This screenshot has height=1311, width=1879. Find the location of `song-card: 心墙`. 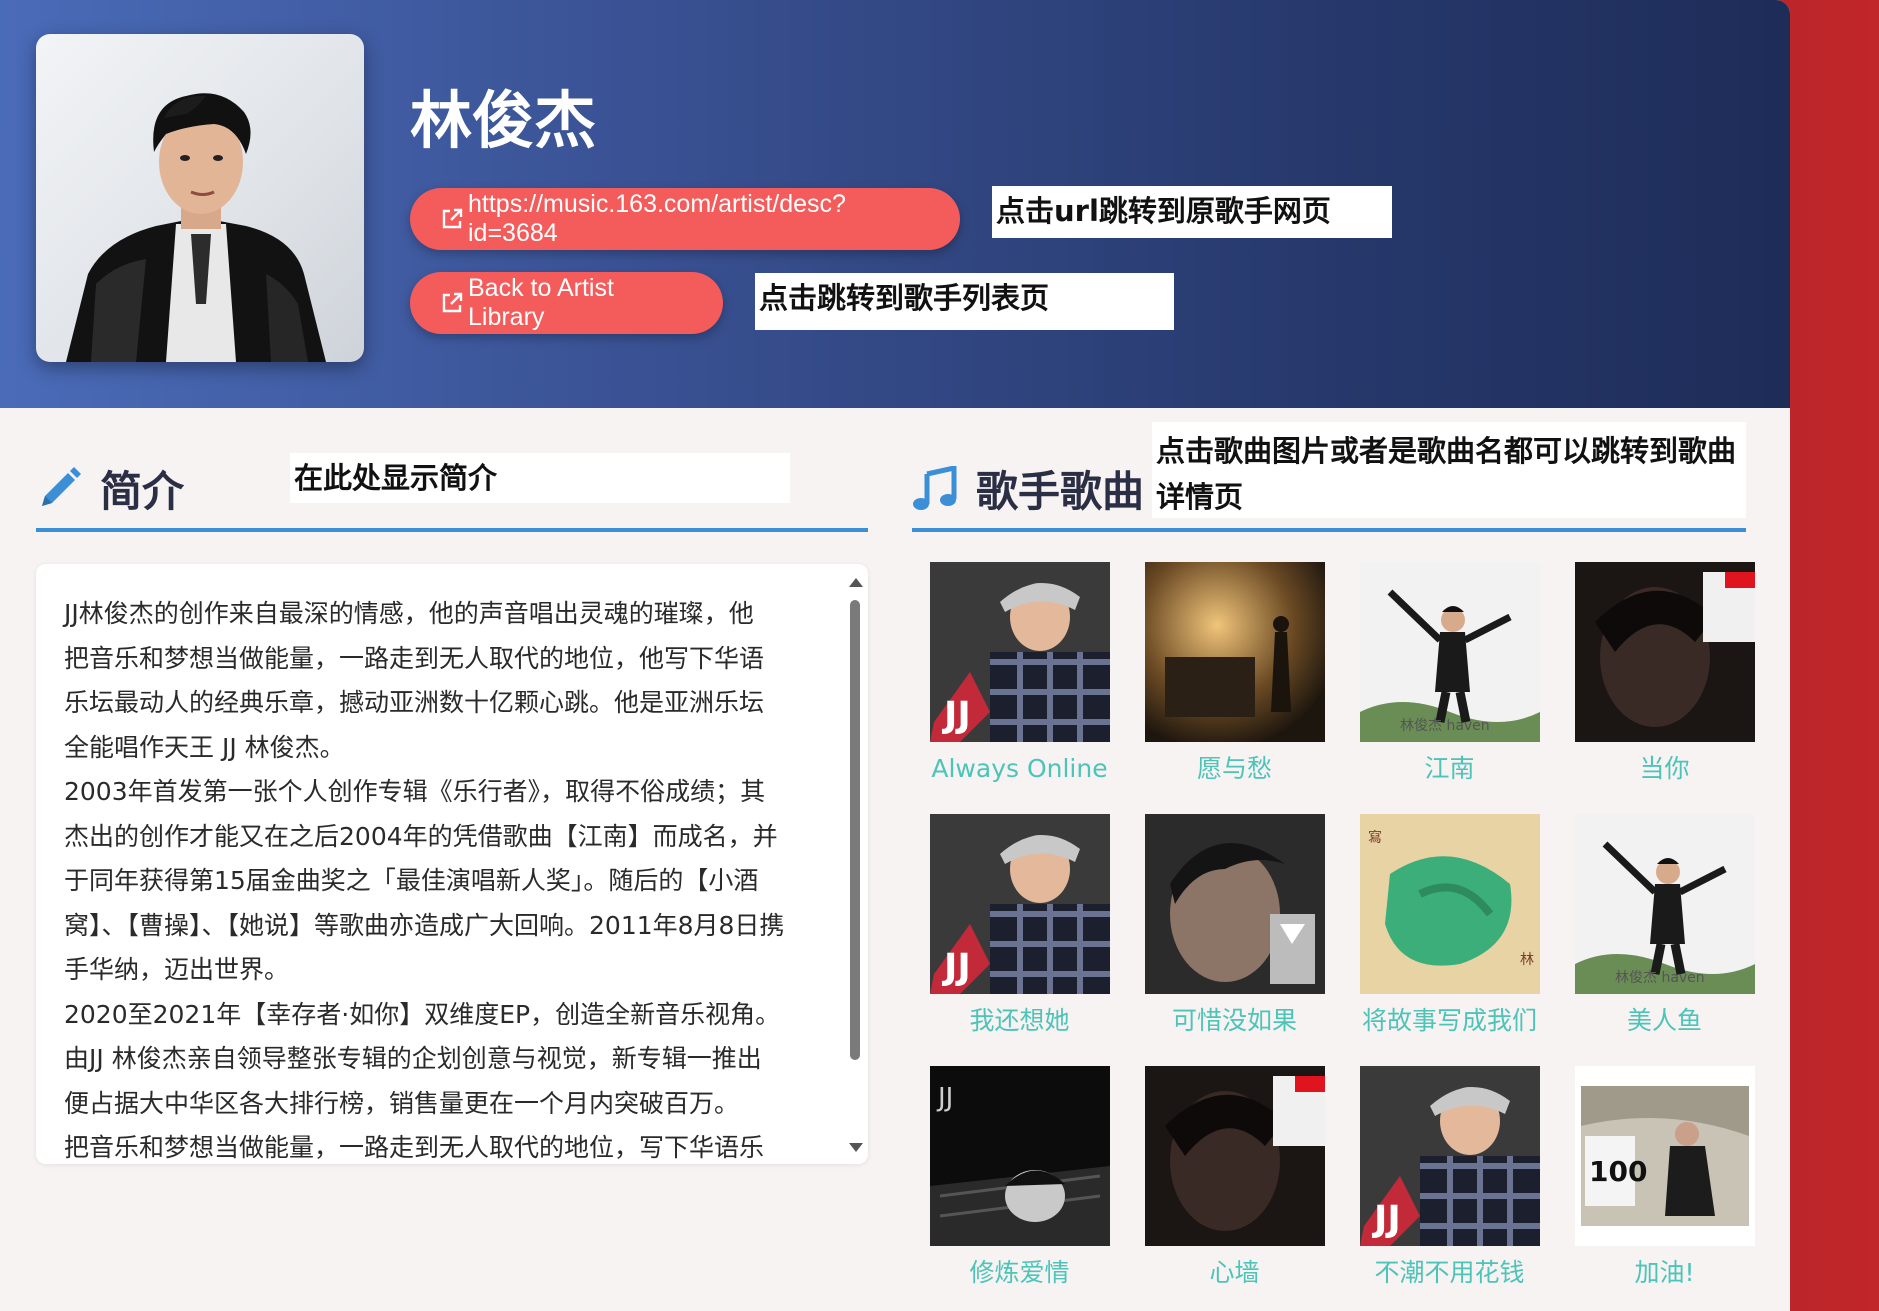

song-card: 心墙 is located at coordinates (1234, 1178).